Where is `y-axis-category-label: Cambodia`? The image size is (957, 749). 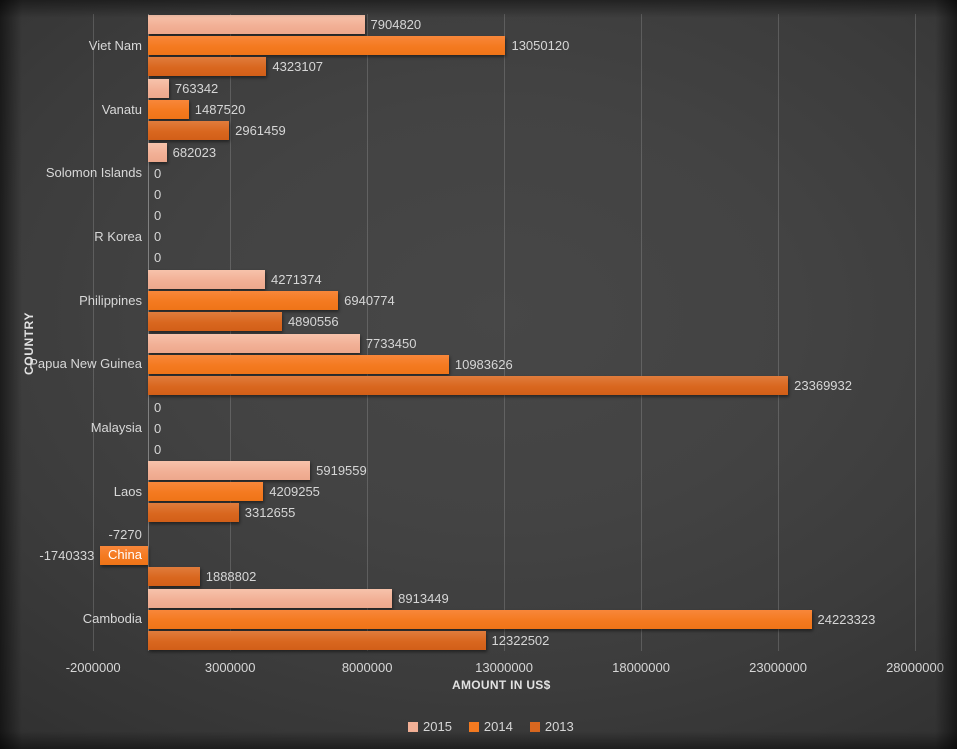 y-axis-category-label: Cambodia is located at coordinates (112, 619).